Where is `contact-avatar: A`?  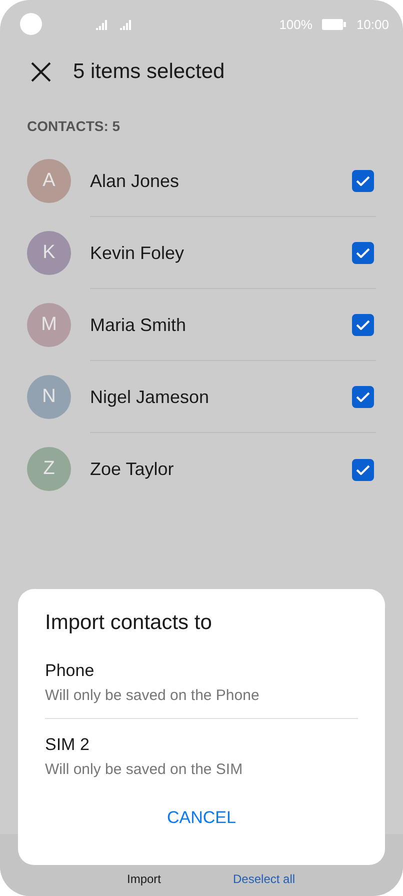
contact-avatar: A is located at coordinates (49, 181).